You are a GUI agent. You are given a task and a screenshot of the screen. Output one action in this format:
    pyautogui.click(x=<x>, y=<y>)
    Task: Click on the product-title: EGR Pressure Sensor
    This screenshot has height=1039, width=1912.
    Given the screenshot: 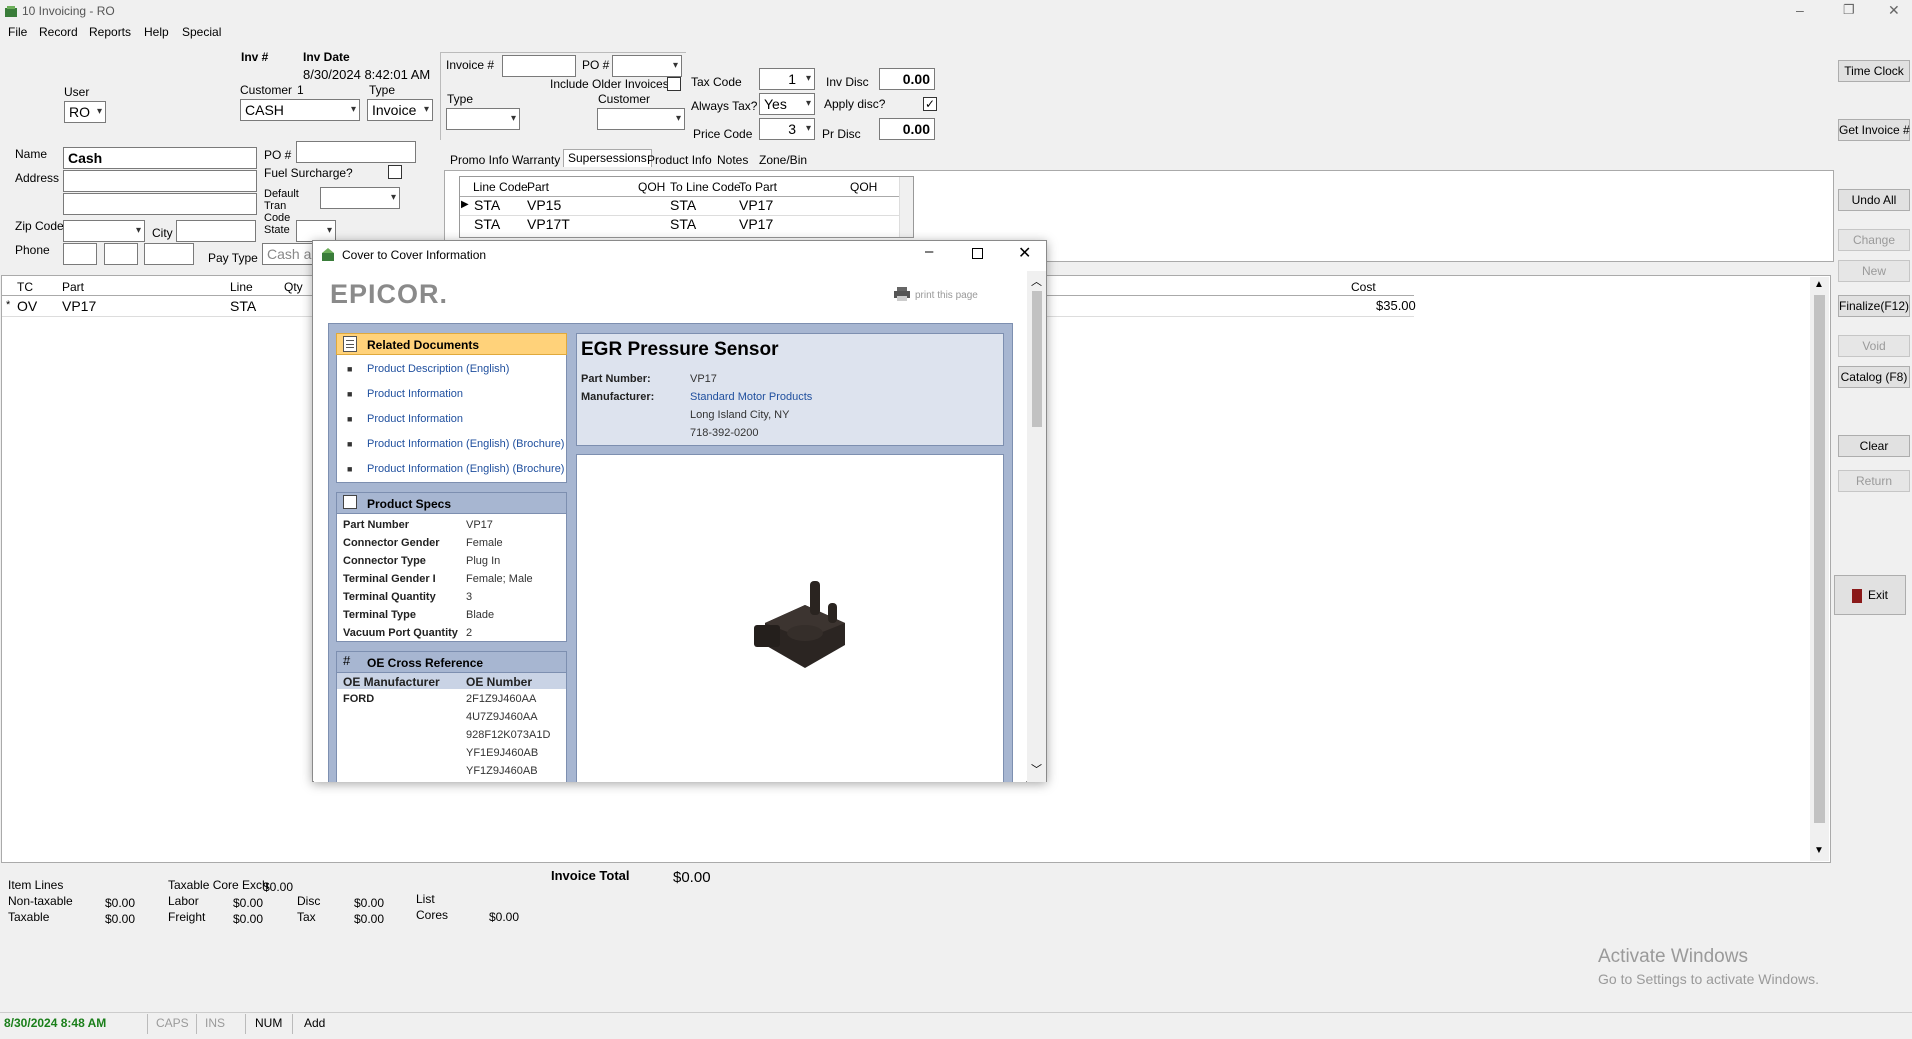 What is the action you would take?
    pyautogui.click(x=680, y=349)
    